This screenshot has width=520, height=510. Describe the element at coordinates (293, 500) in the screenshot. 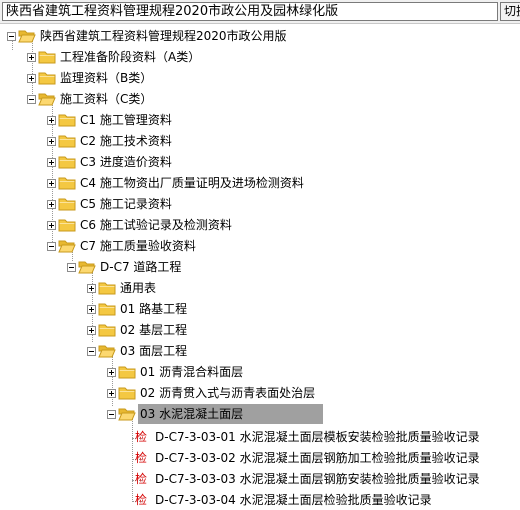

I see `tree-leaf-label: D-C7-3-03-04 水泥混凝土面层检验批质量验收记录` at that location.